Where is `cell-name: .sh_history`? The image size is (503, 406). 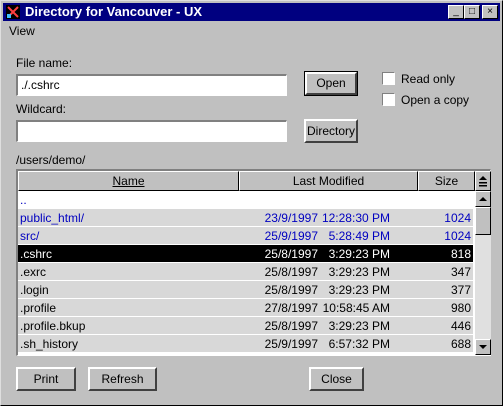
cell-name: .sh_history is located at coordinates (49, 344).